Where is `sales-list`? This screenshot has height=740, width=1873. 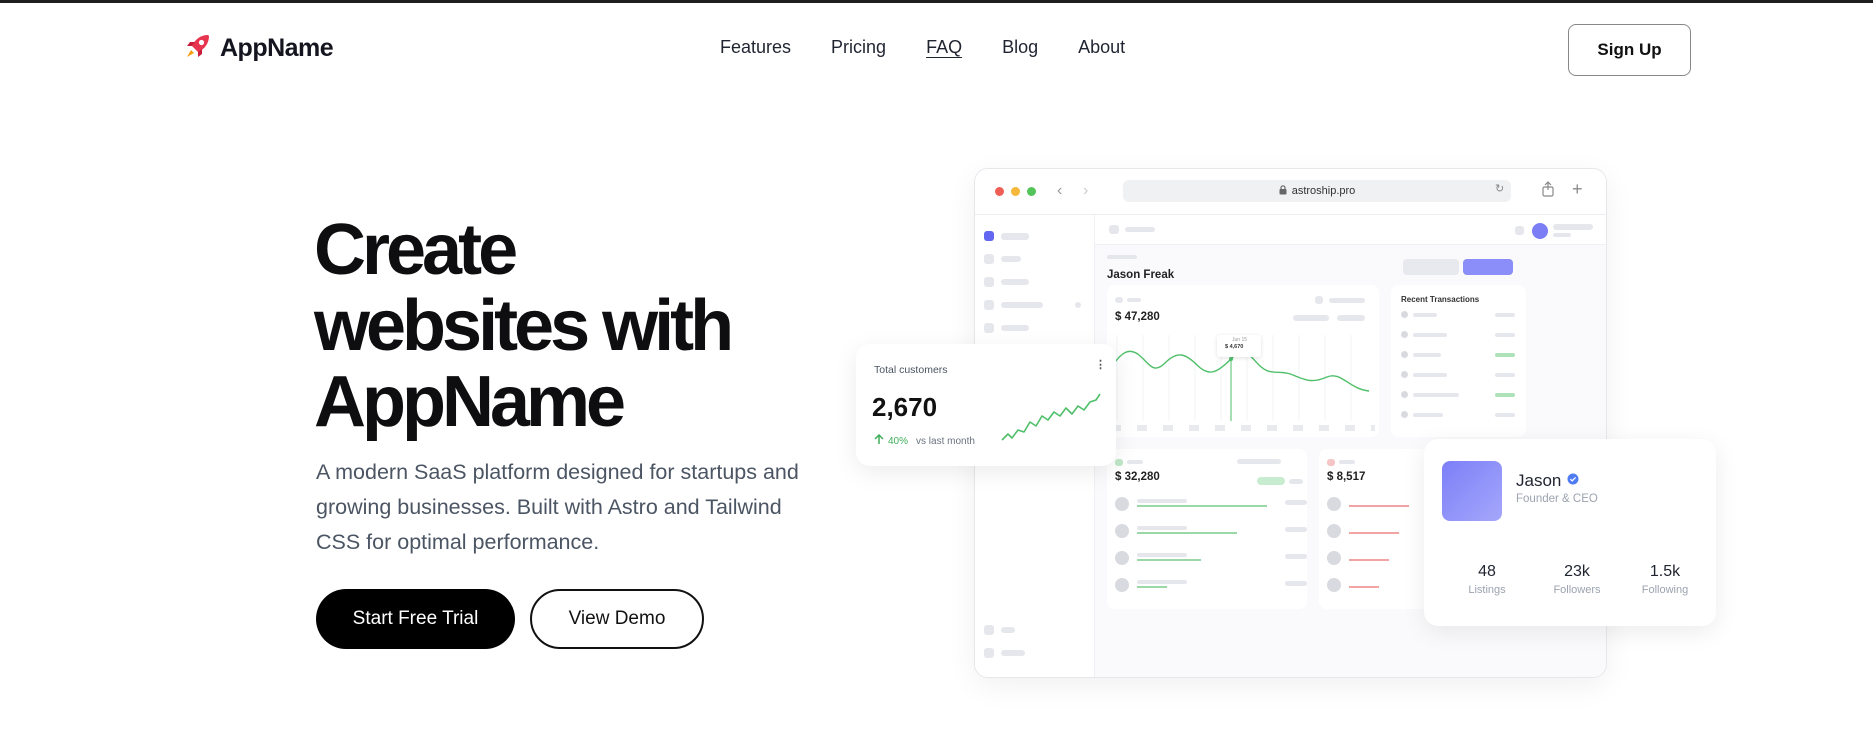 sales-list is located at coordinates (1211, 547).